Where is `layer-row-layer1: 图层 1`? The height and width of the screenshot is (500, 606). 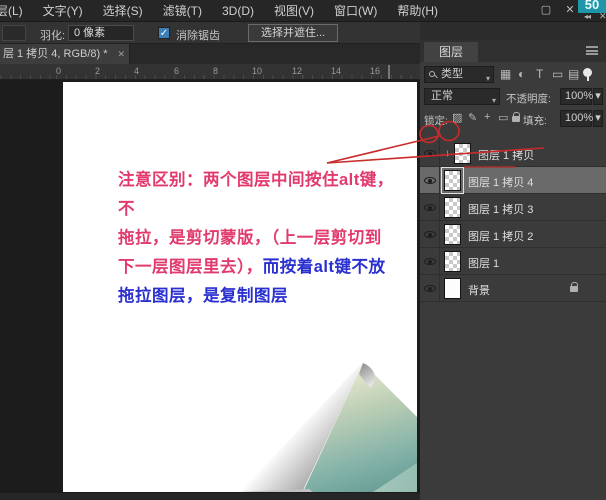
layer-row-layer1: 图层 1 is located at coordinates (513, 261).